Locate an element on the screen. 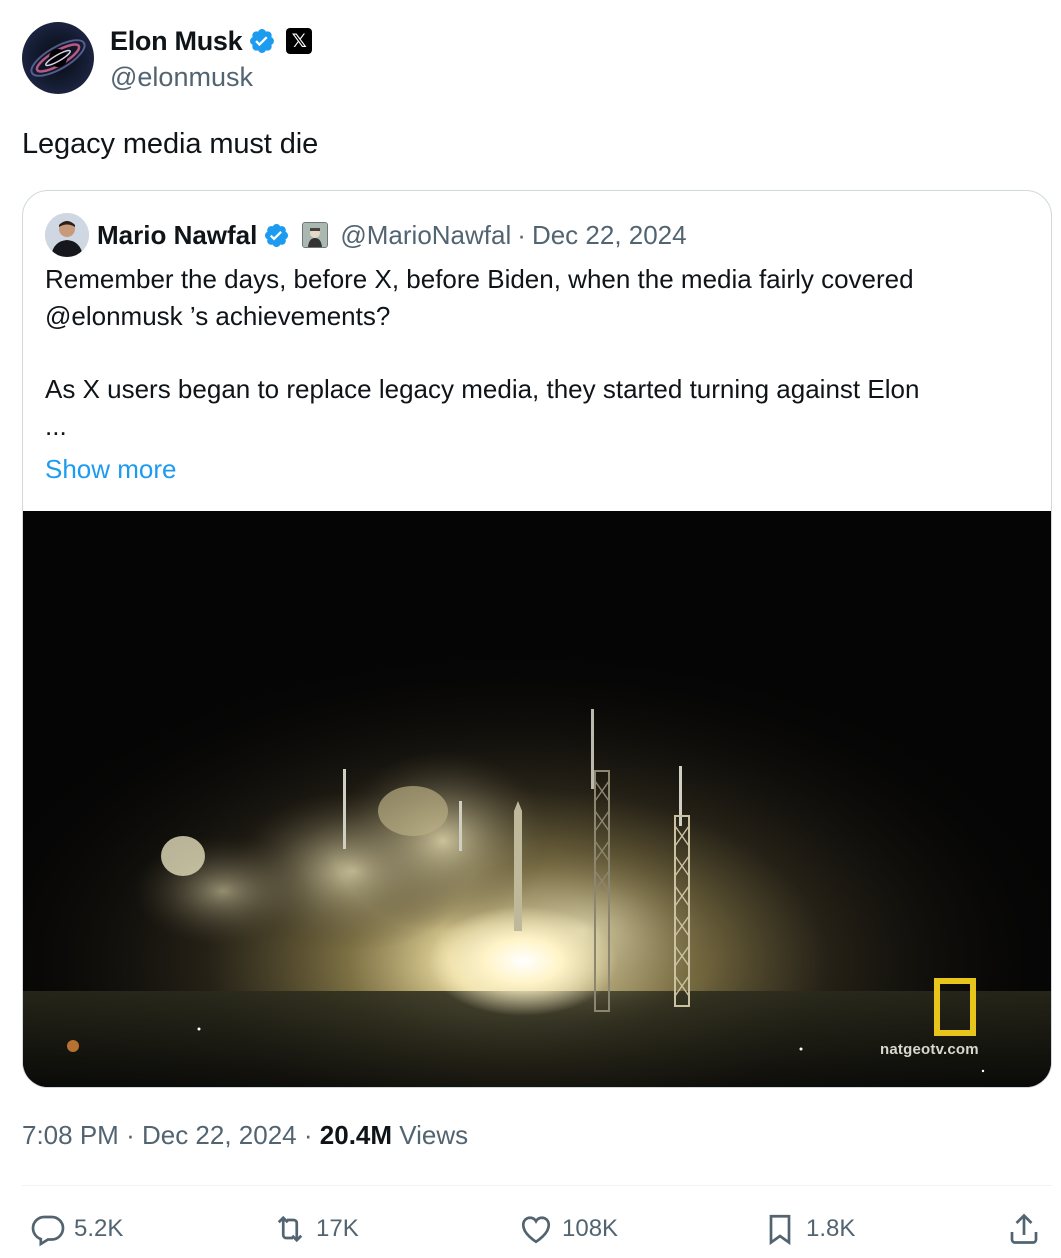 The height and width of the screenshot is (1258, 1061). repost-button: 17K is located at coordinates (315, 1229).